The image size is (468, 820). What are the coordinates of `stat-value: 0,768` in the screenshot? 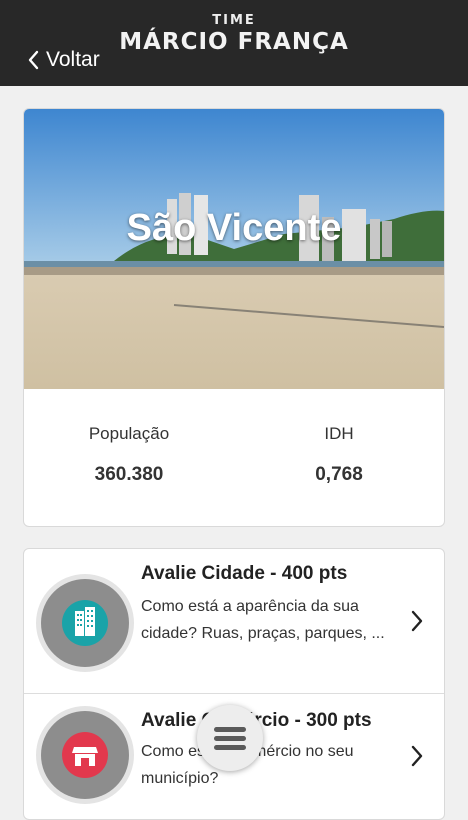 It's located at (339, 474).